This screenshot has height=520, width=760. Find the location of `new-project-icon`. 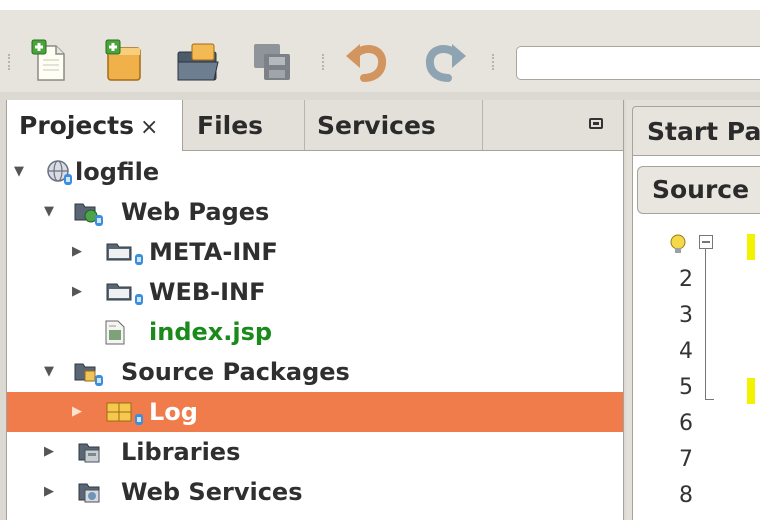

new-project-icon is located at coordinates (124, 62).